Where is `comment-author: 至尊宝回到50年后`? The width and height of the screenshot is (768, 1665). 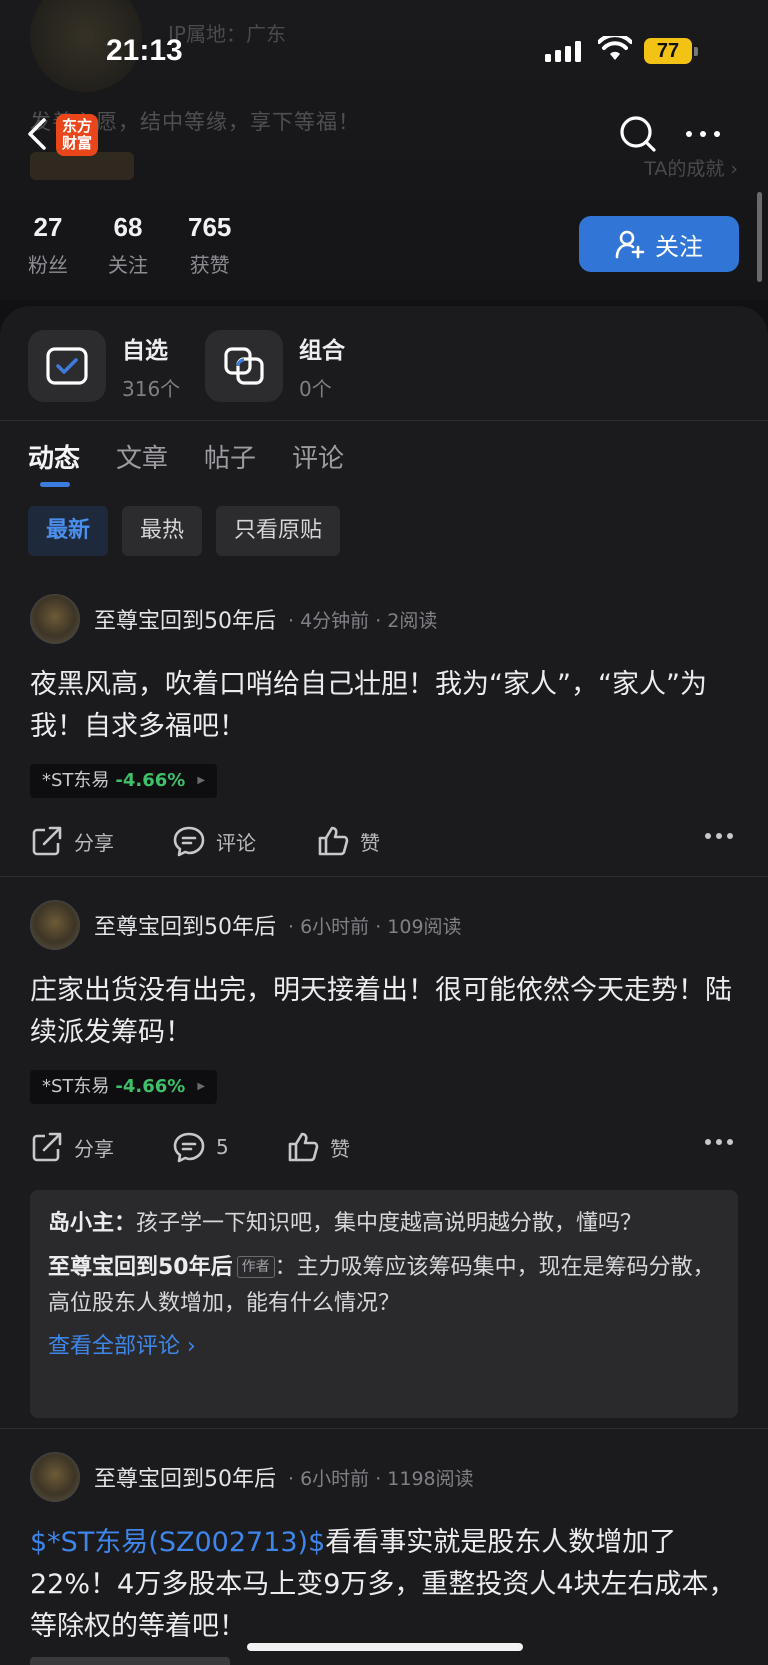 comment-author: 至尊宝回到50年后 is located at coordinates (140, 1267).